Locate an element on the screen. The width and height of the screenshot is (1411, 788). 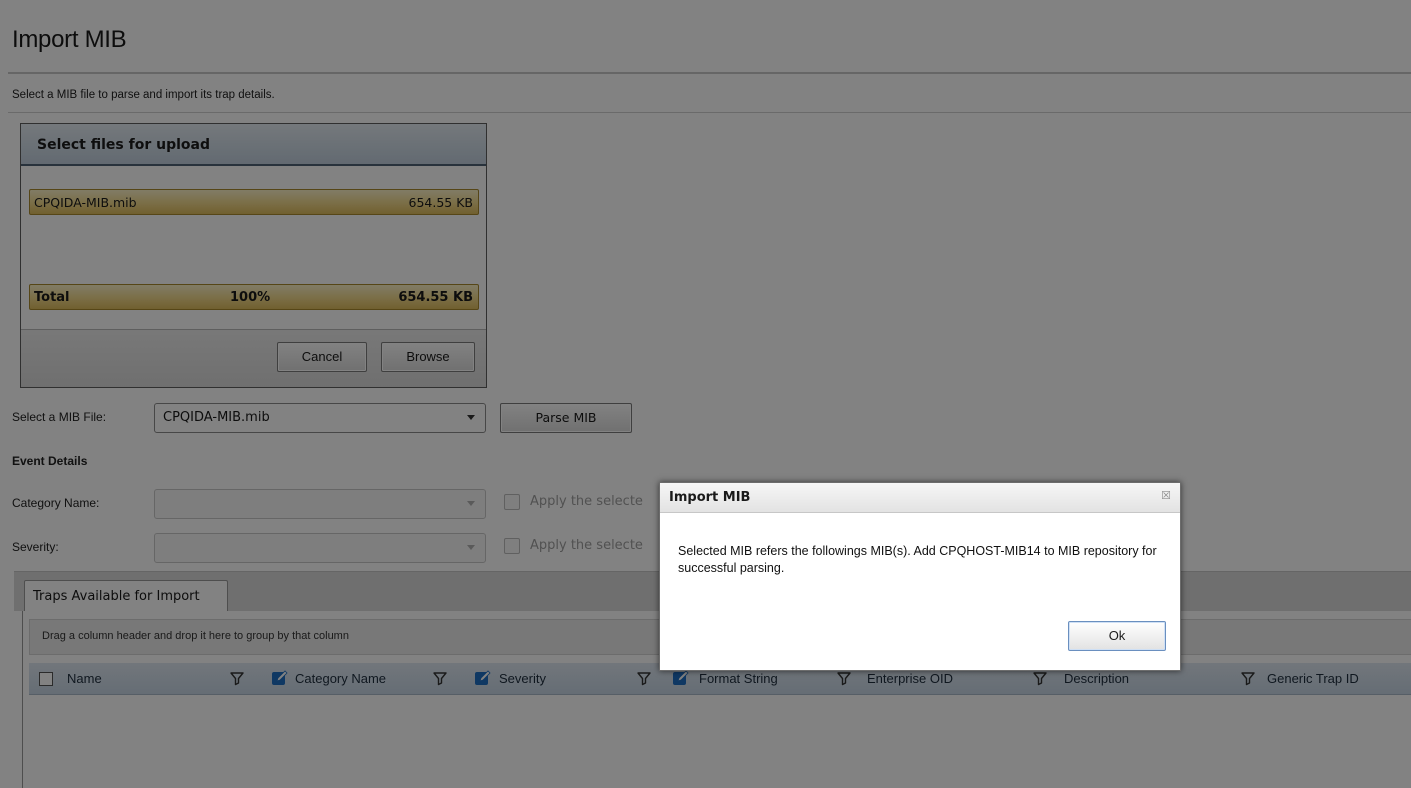
ok-button: Ok is located at coordinates (1117, 636).